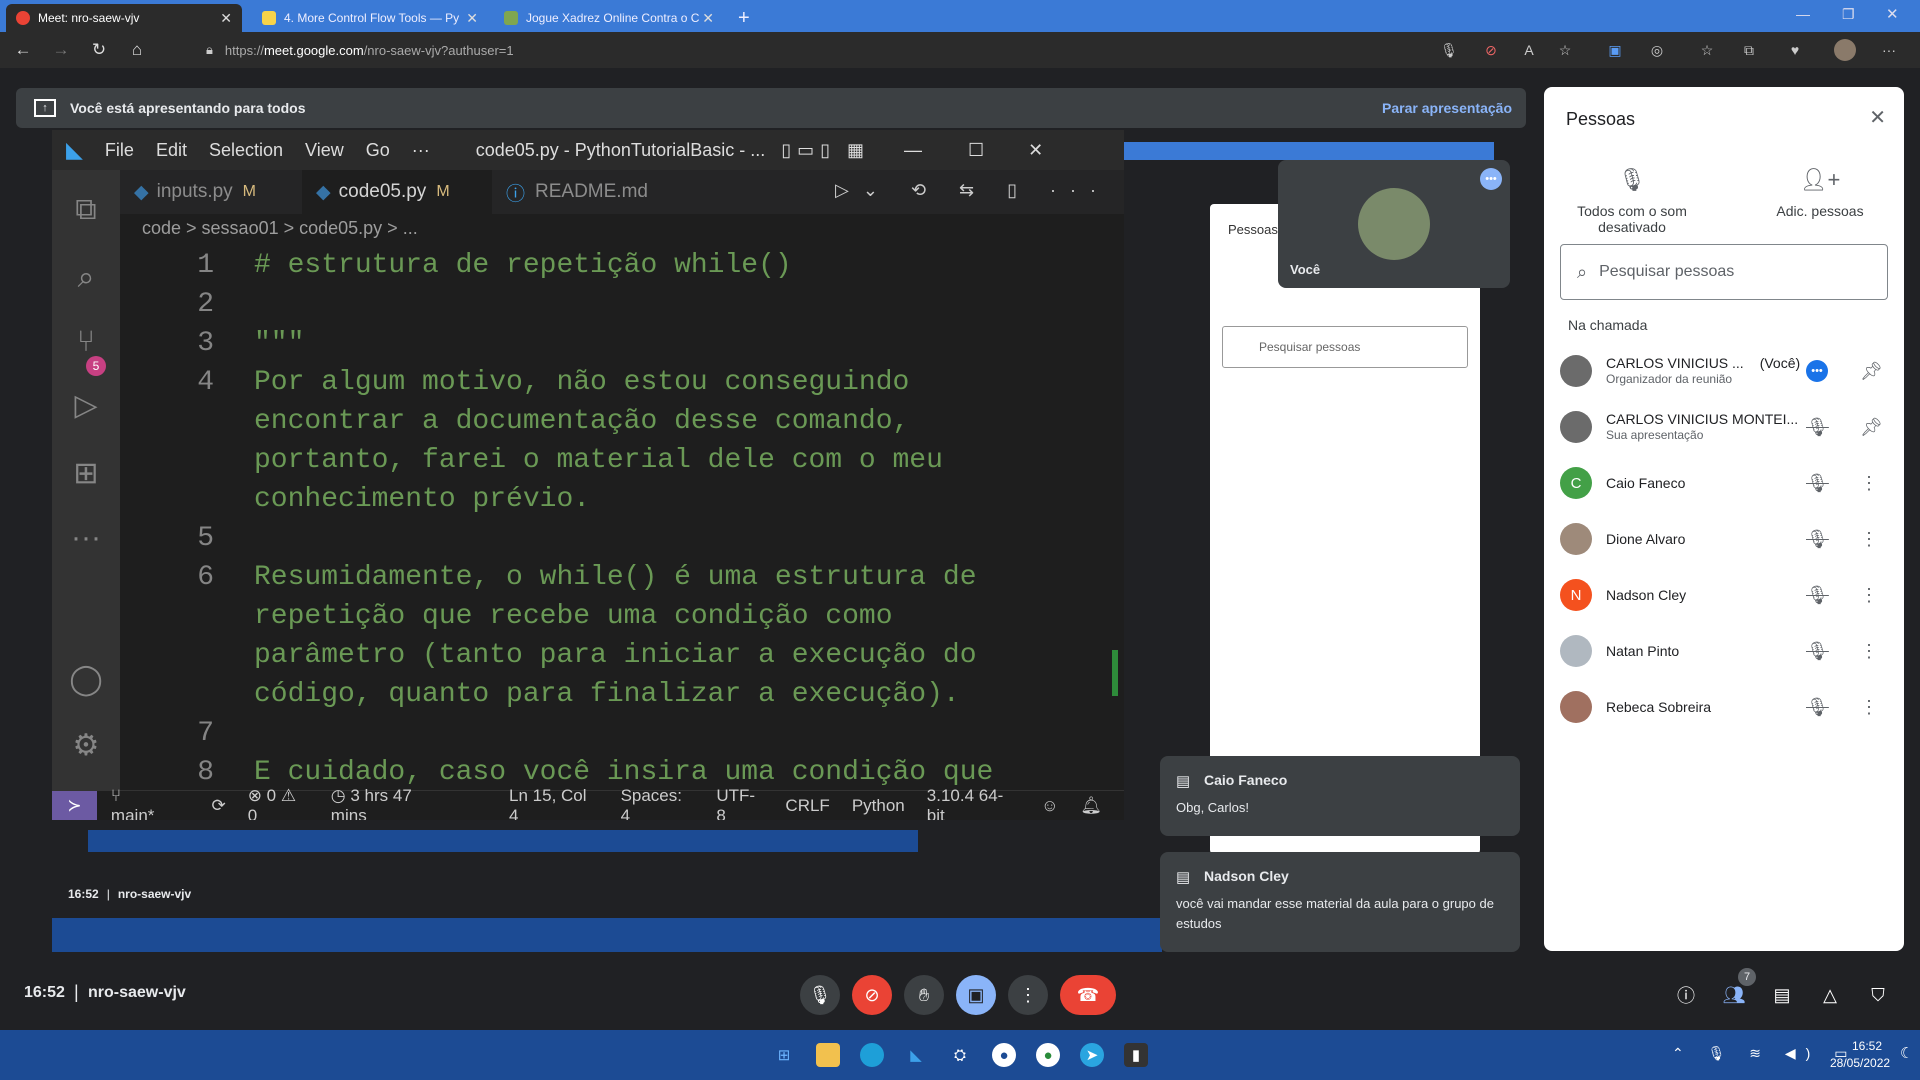  I want to click on app-circle-icon: ●, so click(1004, 1055).